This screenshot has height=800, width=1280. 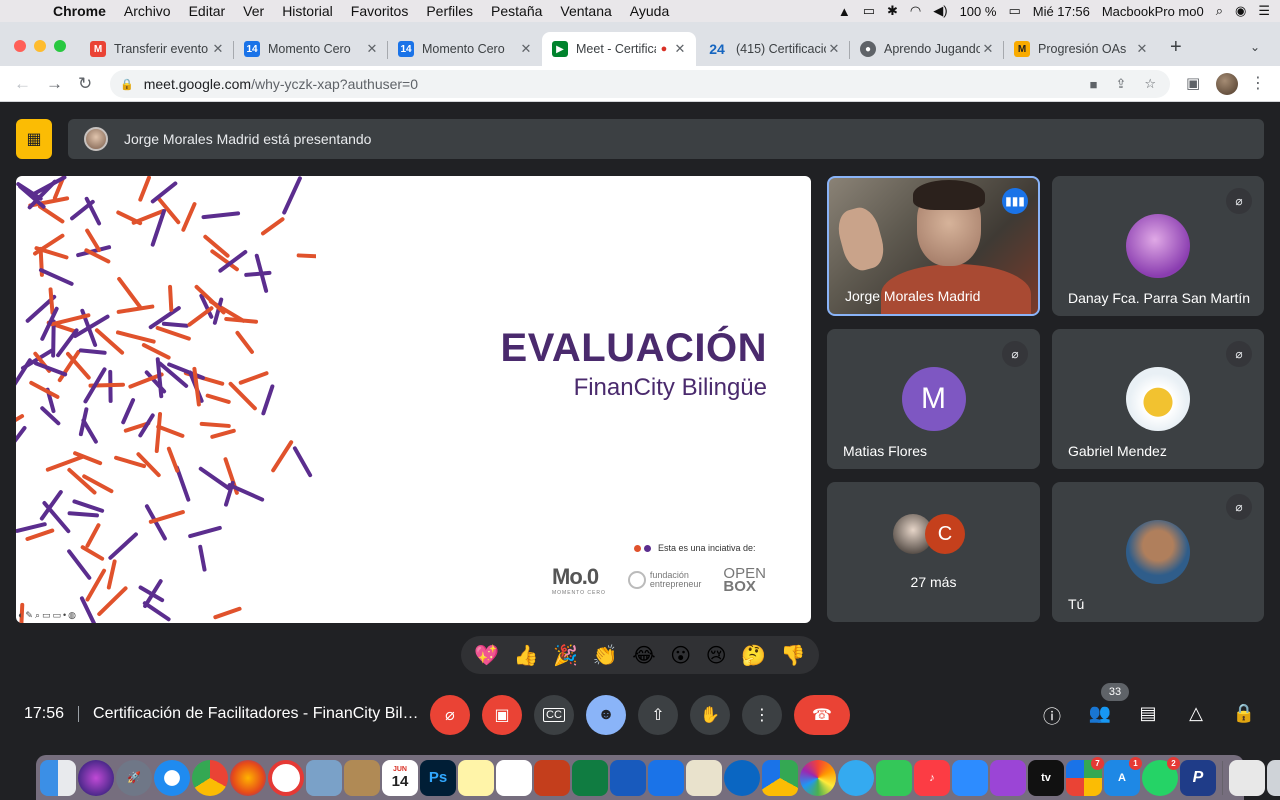 What do you see at coordinates (844, 11) in the screenshot?
I see `screen-share-status-icon: ▲` at bounding box center [844, 11].